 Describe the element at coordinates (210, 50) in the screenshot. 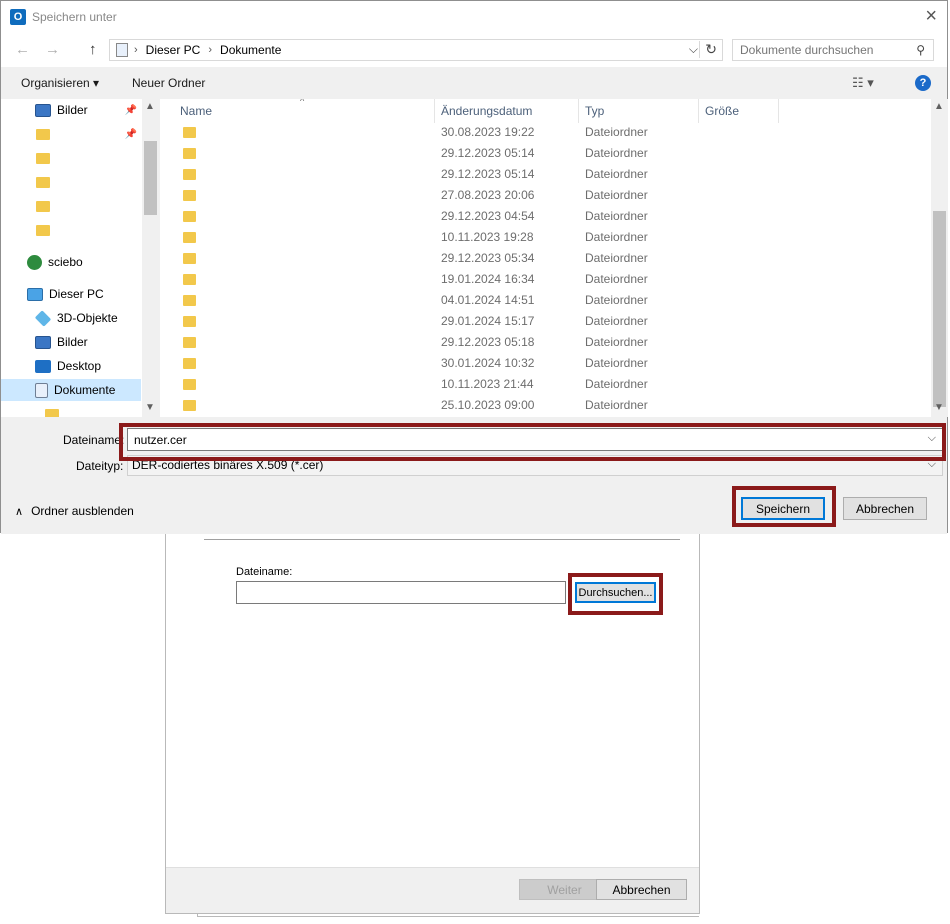

I see `chevron-right-icon: ›` at that location.